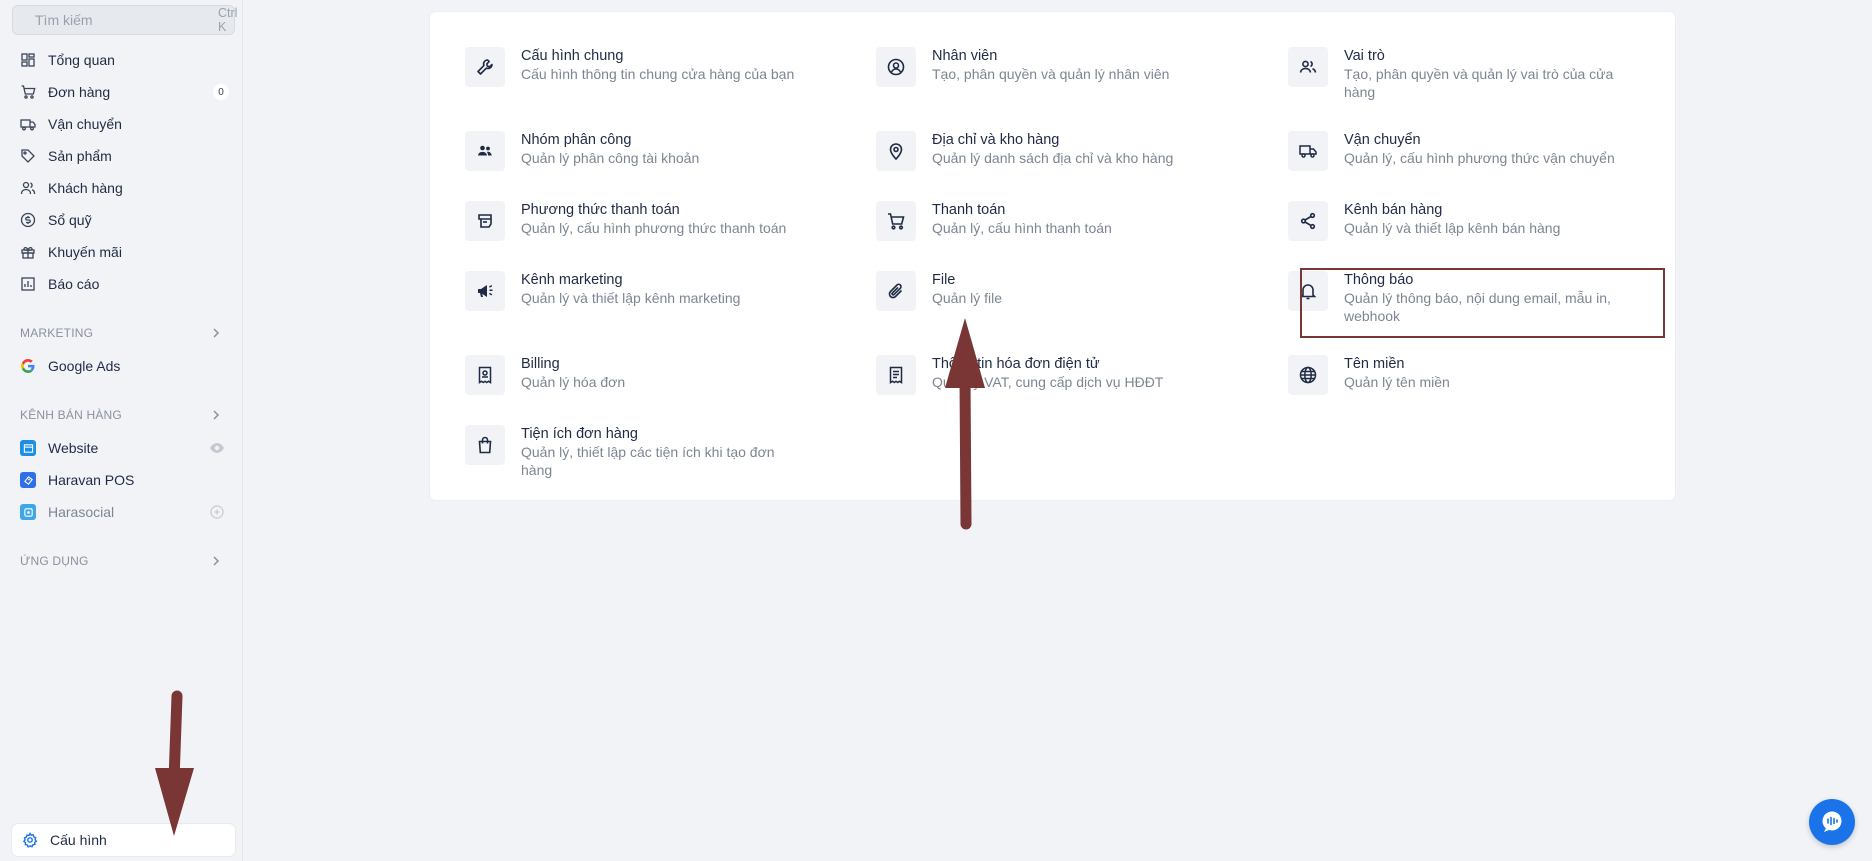  Describe the element at coordinates (572, 56) in the screenshot. I see `tile-title: Cấu hình chung` at that location.